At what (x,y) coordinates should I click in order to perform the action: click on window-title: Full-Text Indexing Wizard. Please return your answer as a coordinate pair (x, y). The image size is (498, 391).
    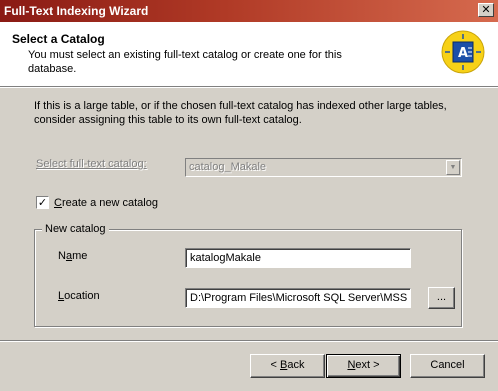
    Looking at the image, I should click on (76, 11).